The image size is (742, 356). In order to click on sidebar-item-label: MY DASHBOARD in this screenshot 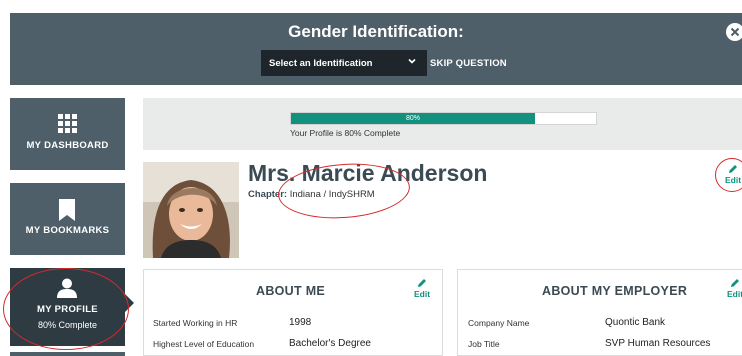, I will do `click(67, 145)`.